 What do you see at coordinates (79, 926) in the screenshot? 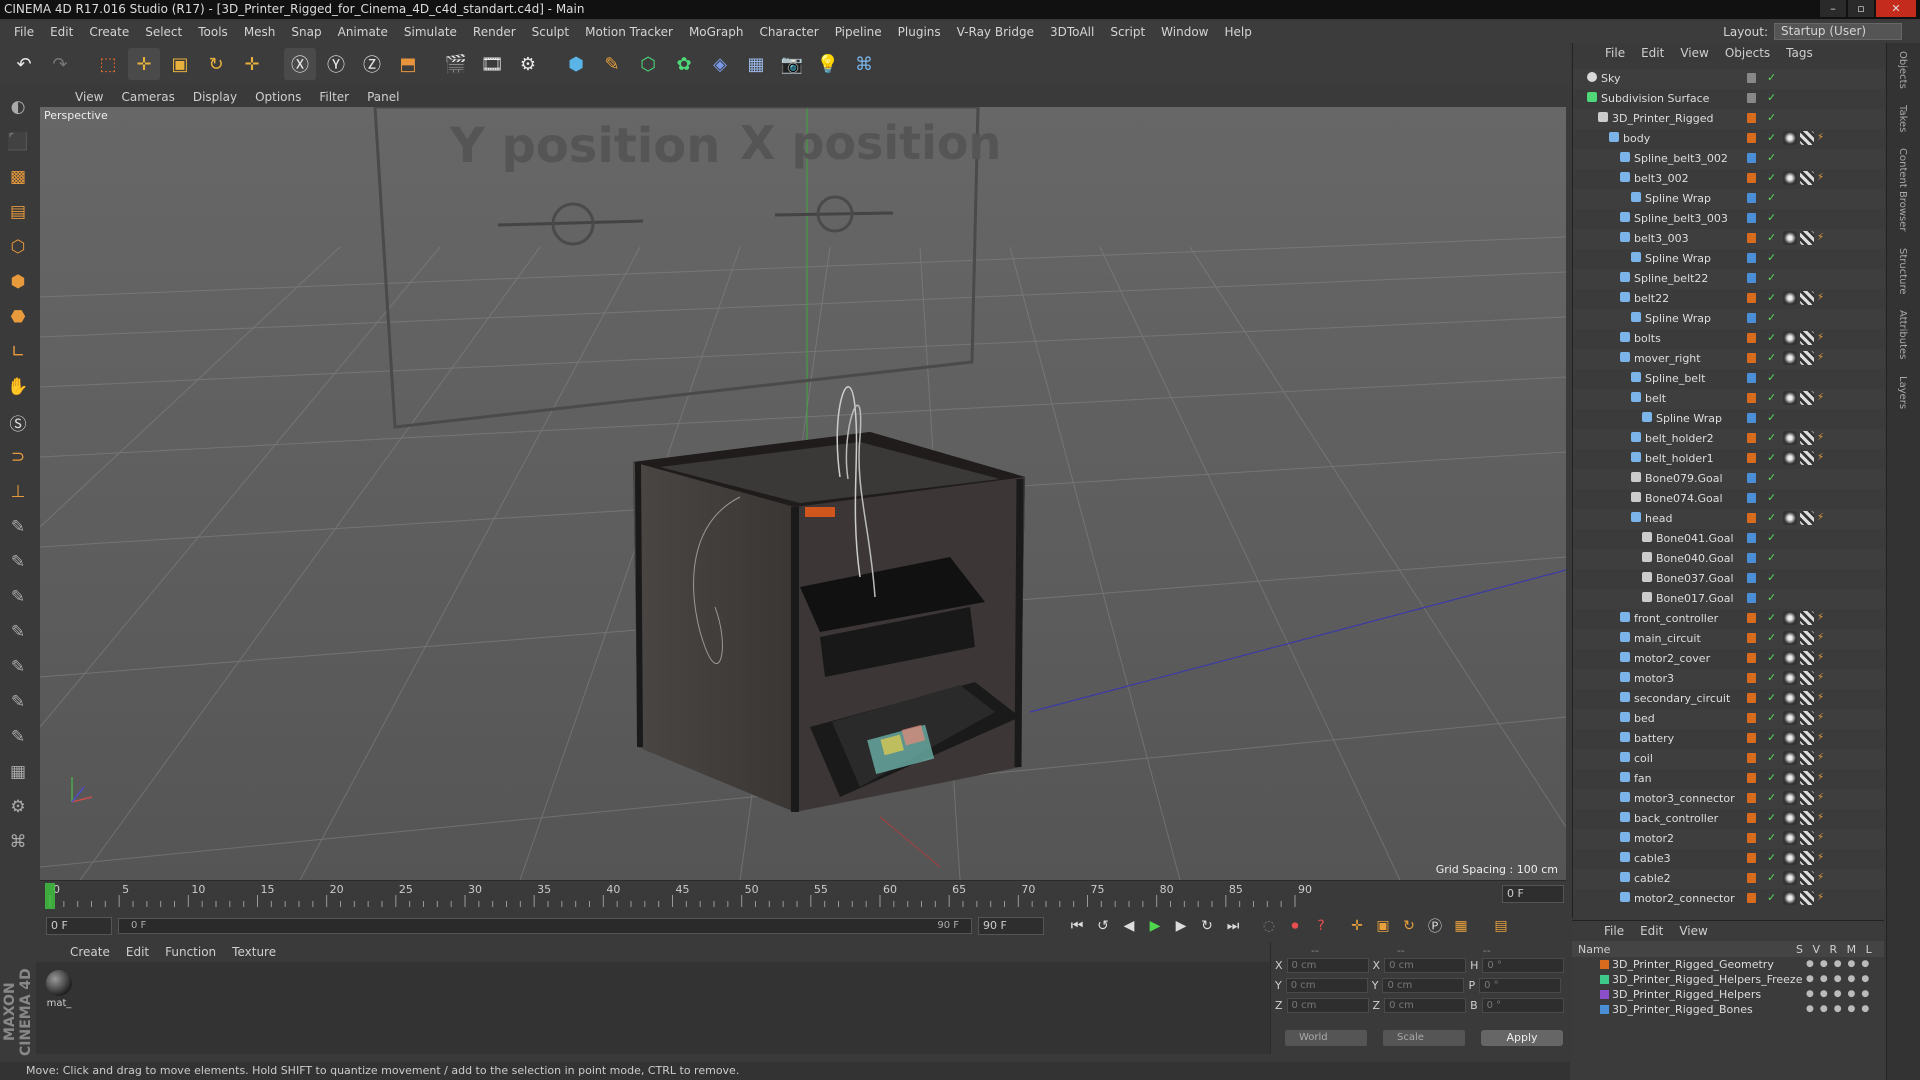
I see `start-frame-field: 0 F` at bounding box center [79, 926].